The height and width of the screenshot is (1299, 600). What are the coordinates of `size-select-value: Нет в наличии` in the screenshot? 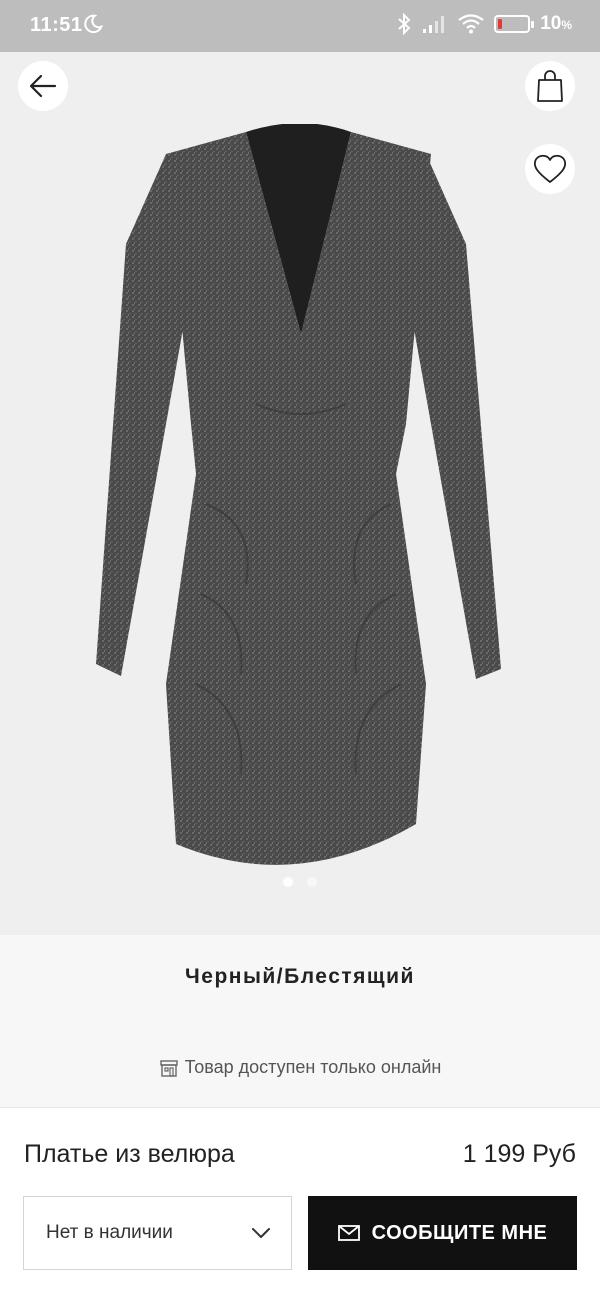 It's located at (109, 1232).